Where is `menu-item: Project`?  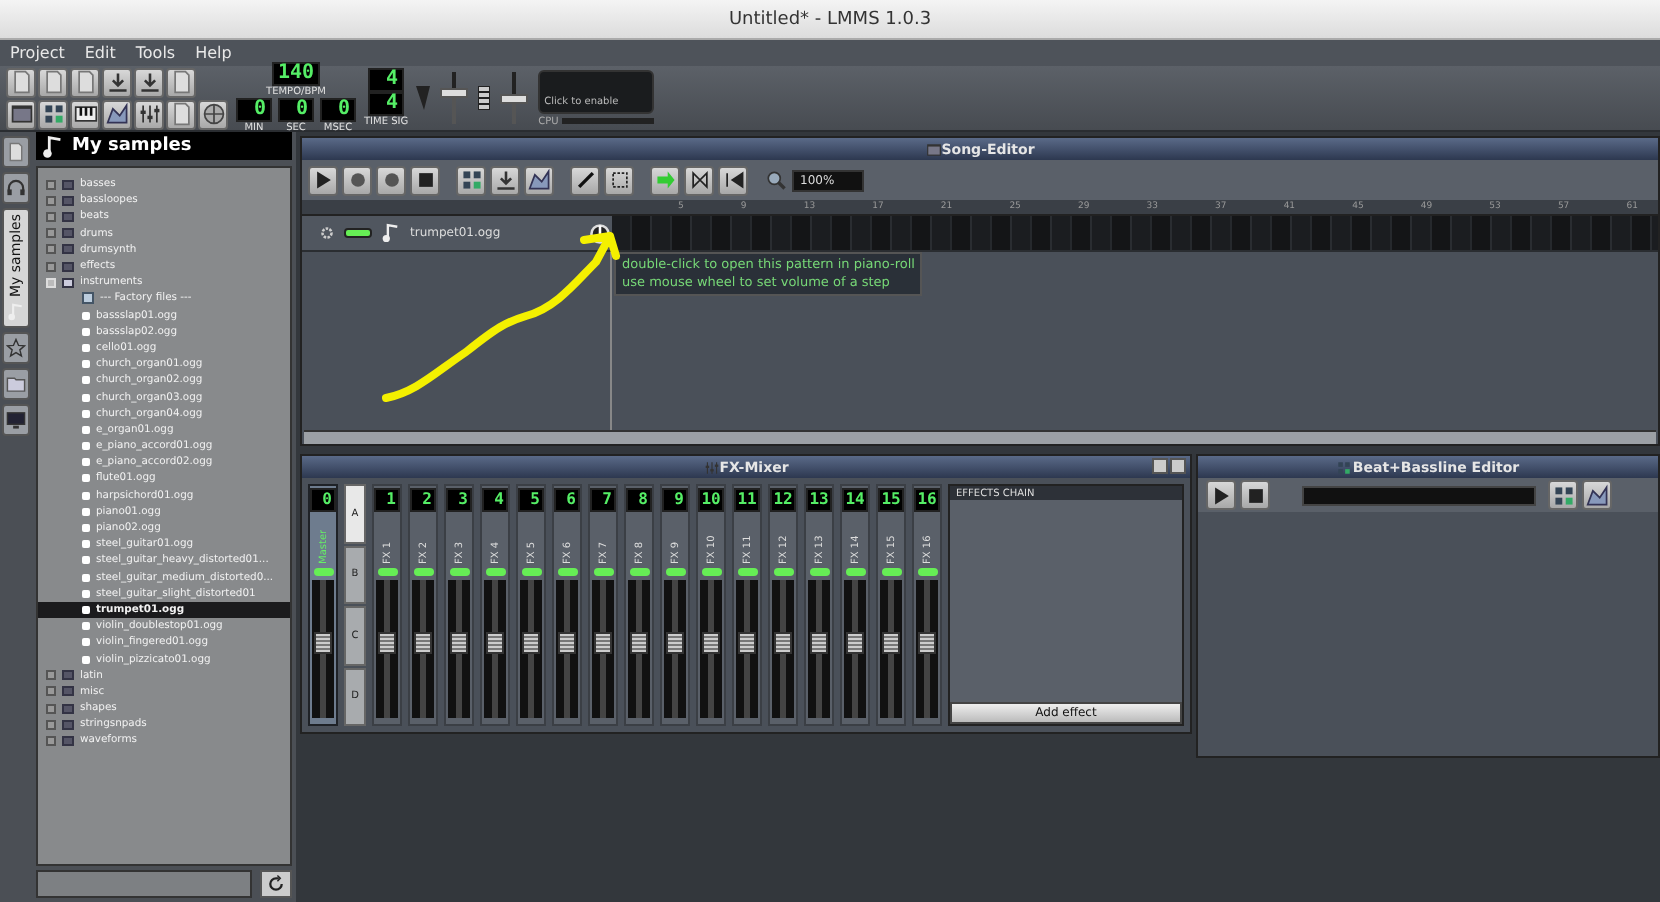 menu-item: Project is located at coordinates (37, 53).